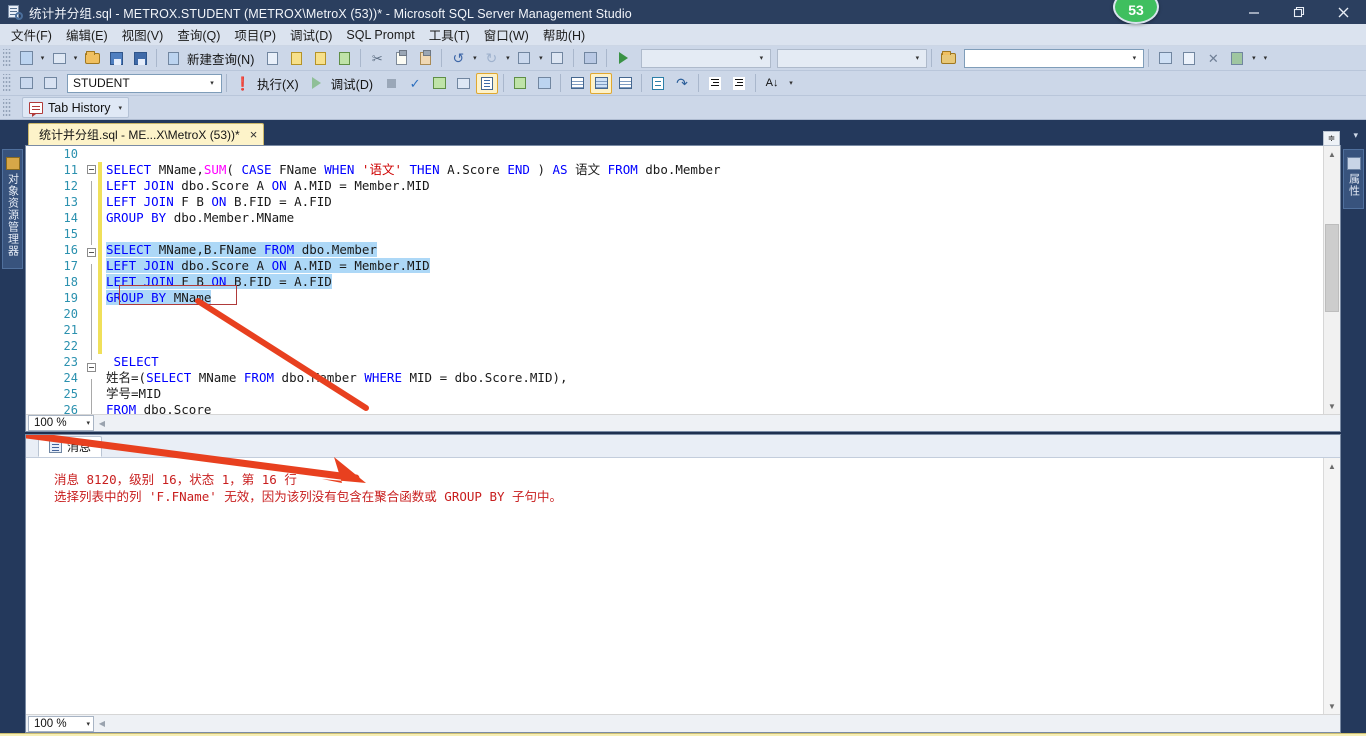 Image resolution: width=1366 pixels, height=736 pixels. I want to click on new-item-icon, so click(26, 58).